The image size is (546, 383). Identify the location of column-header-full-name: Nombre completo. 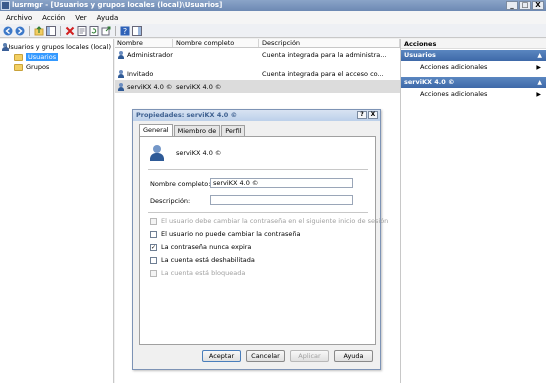
(216, 43).